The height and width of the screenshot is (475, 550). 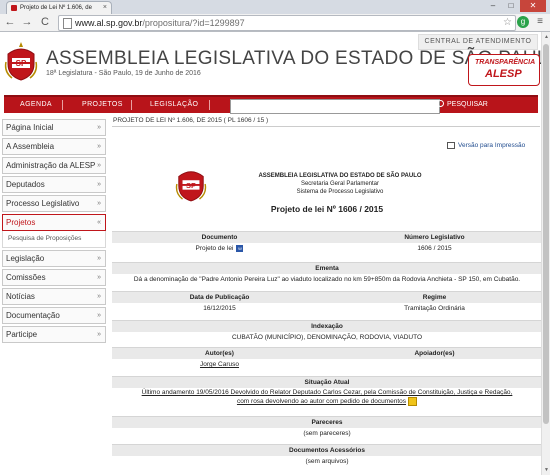 What do you see at coordinates (434, 248) in the screenshot?
I see `numero-value: 1606 / 2015` at bounding box center [434, 248].